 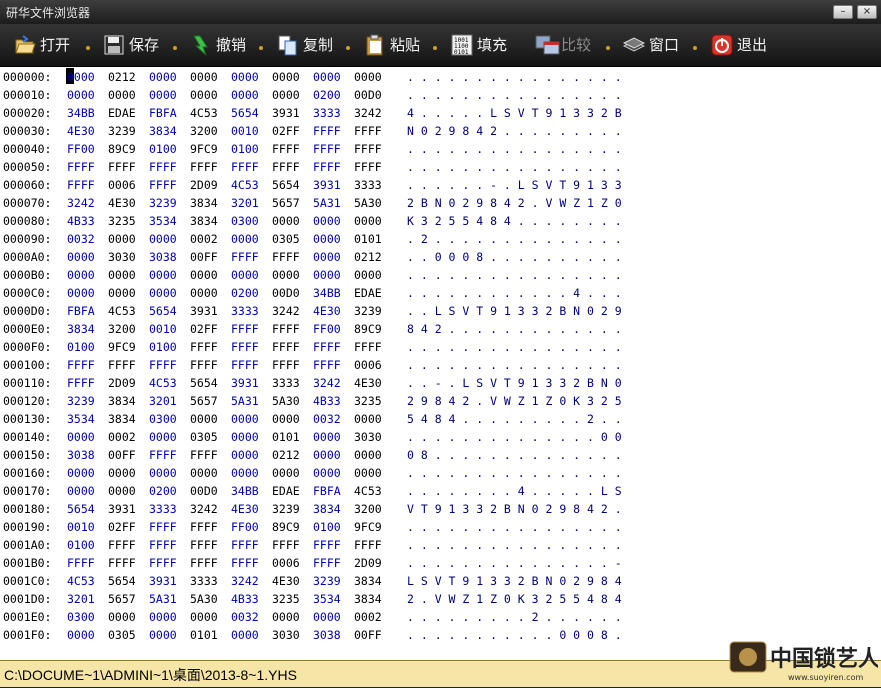 What do you see at coordinates (514, 437) in the screenshot?
I see `ascii-column: . . . . . . . . . . . . . . 0 0` at bounding box center [514, 437].